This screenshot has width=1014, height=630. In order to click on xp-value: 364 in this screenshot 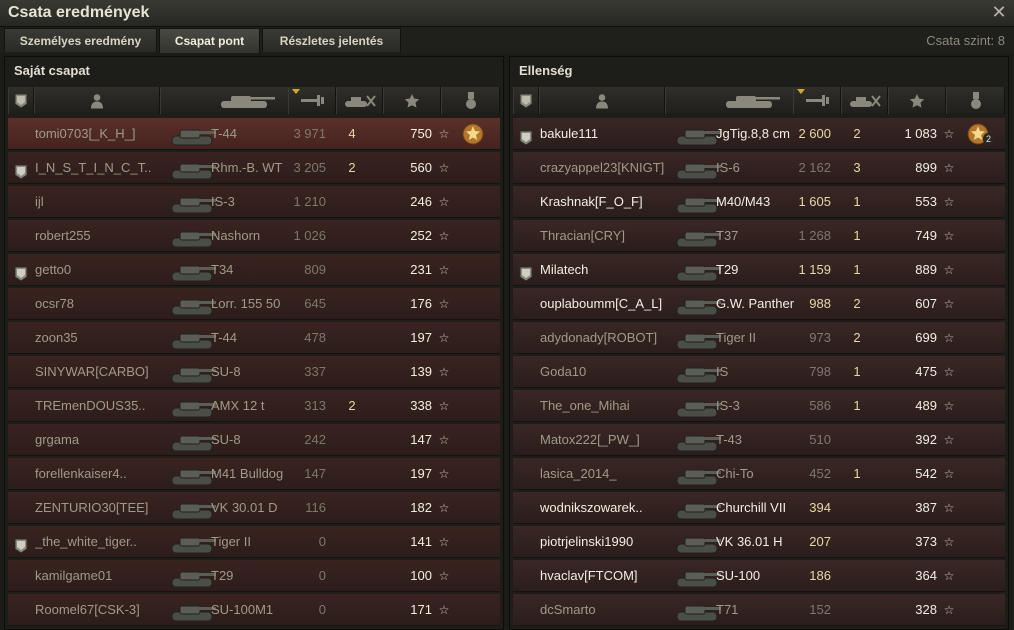, I will do `click(926, 575)`.